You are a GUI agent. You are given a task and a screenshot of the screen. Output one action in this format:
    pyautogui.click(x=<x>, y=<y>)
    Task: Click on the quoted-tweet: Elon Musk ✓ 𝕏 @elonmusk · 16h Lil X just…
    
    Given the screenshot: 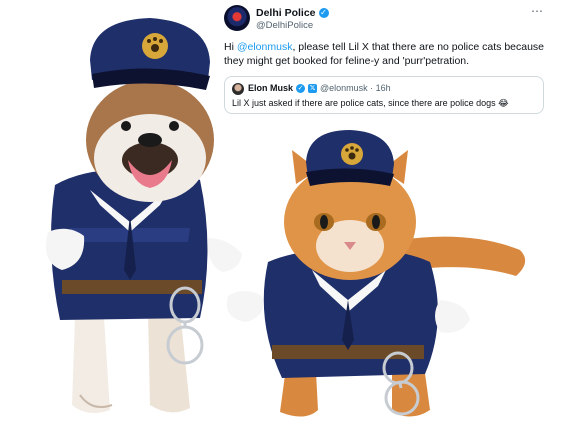 What is the action you would take?
    pyautogui.click(x=384, y=95)
    